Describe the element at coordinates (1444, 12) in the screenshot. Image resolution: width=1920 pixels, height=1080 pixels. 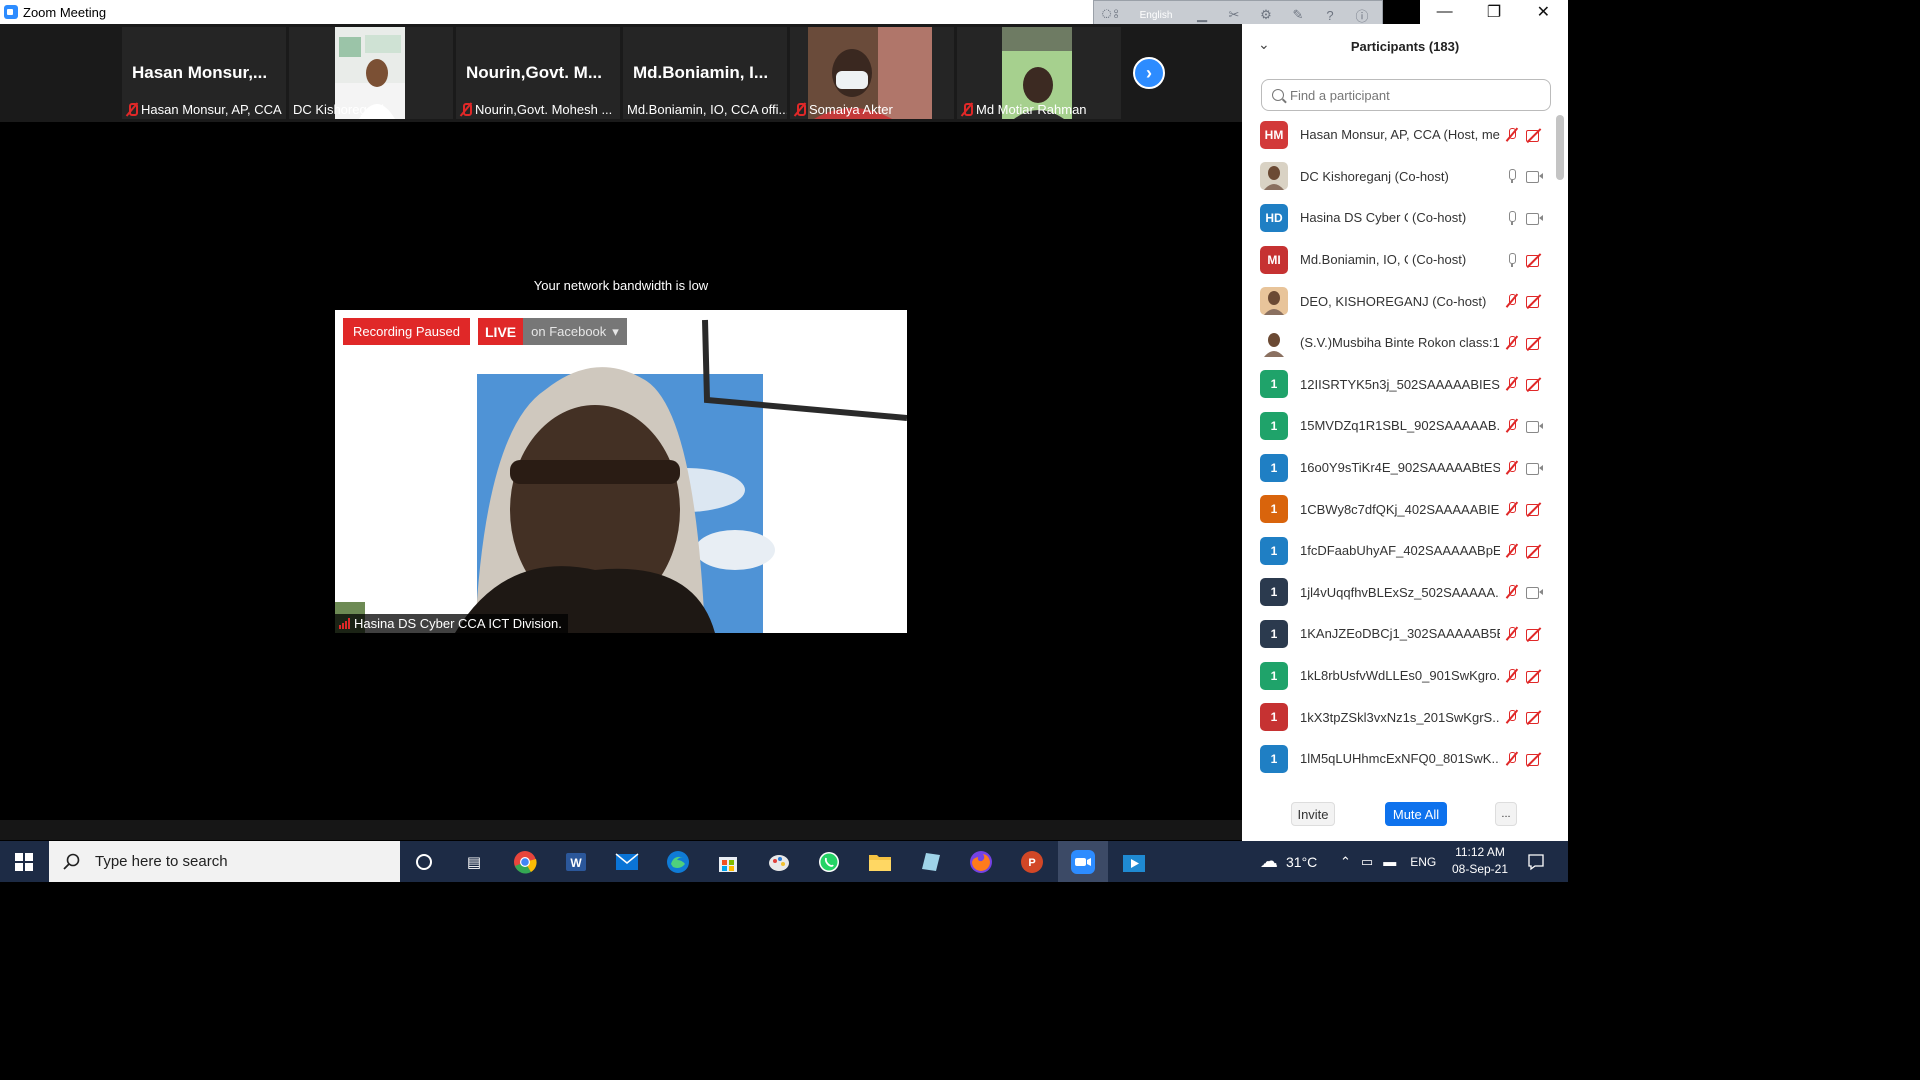
I see `minimize-button: —` at that location.